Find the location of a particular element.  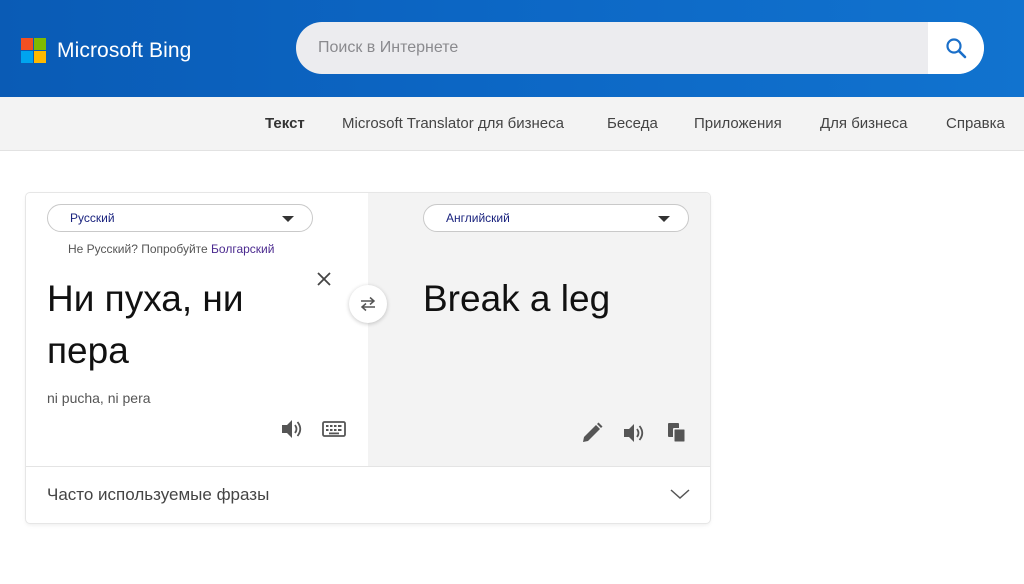

search-icon is located at coordinates (956, 48).